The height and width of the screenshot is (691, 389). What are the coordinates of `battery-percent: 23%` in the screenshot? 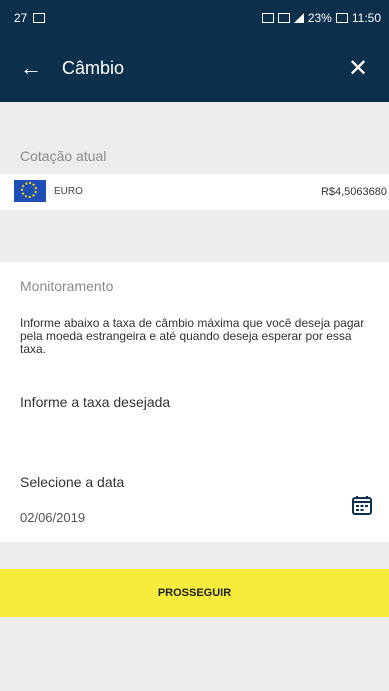 It's located at (319, 18).